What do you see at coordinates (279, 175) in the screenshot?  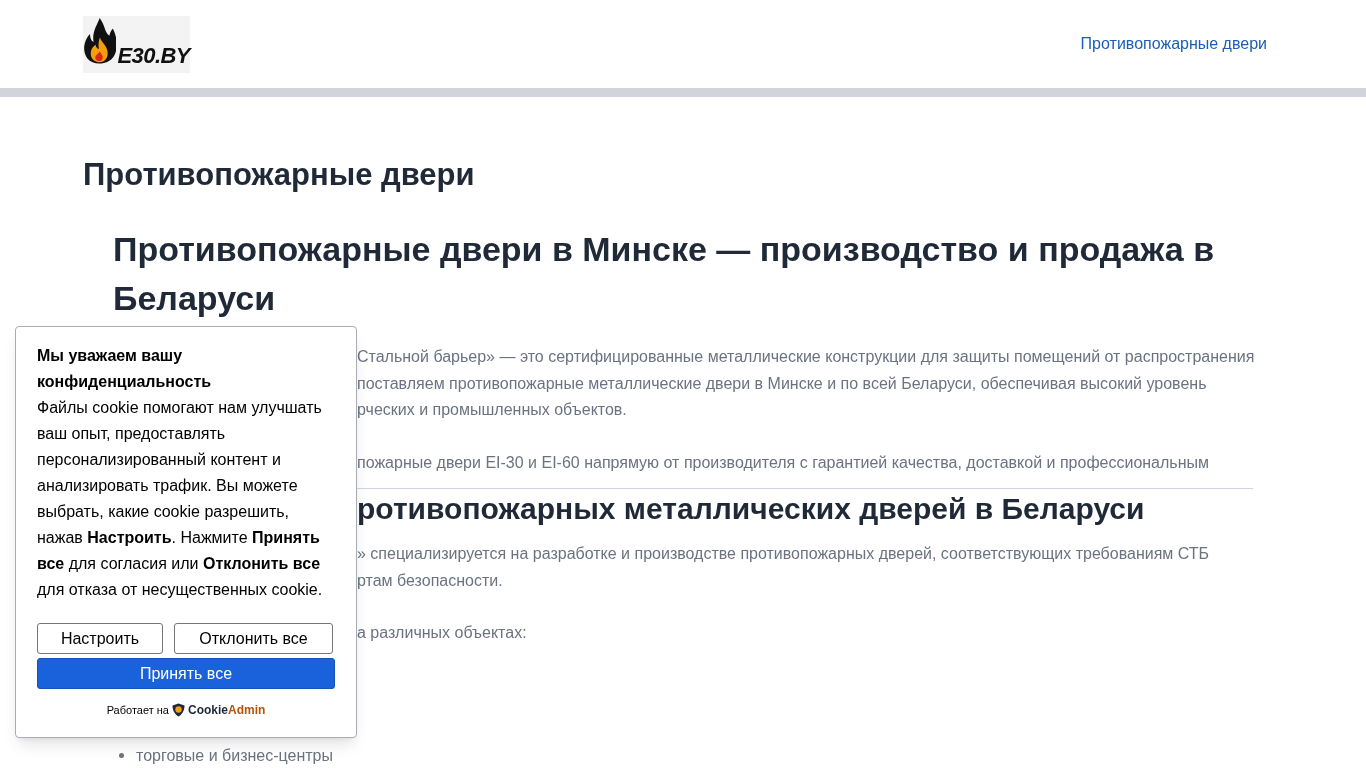 I see `page-title: Противопожарные двери` at bounding box center [279, 175].